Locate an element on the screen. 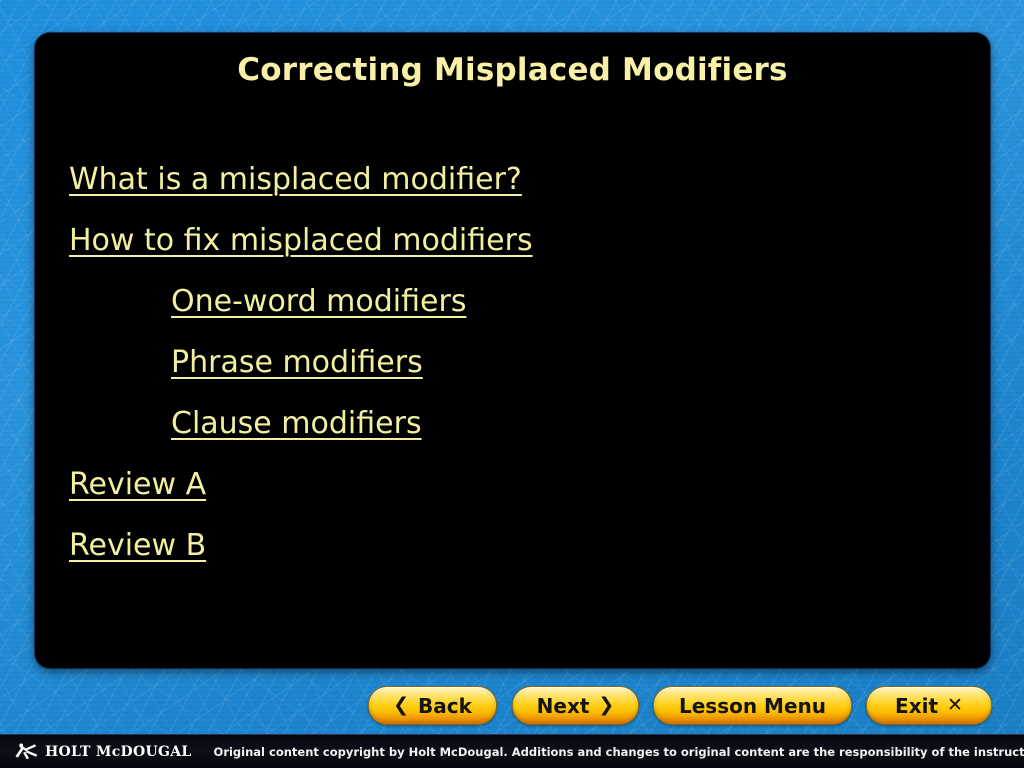 The height and width of the screenshot is (768, 1024). topic-link-row: Review B is located at coordinates (519, 545).